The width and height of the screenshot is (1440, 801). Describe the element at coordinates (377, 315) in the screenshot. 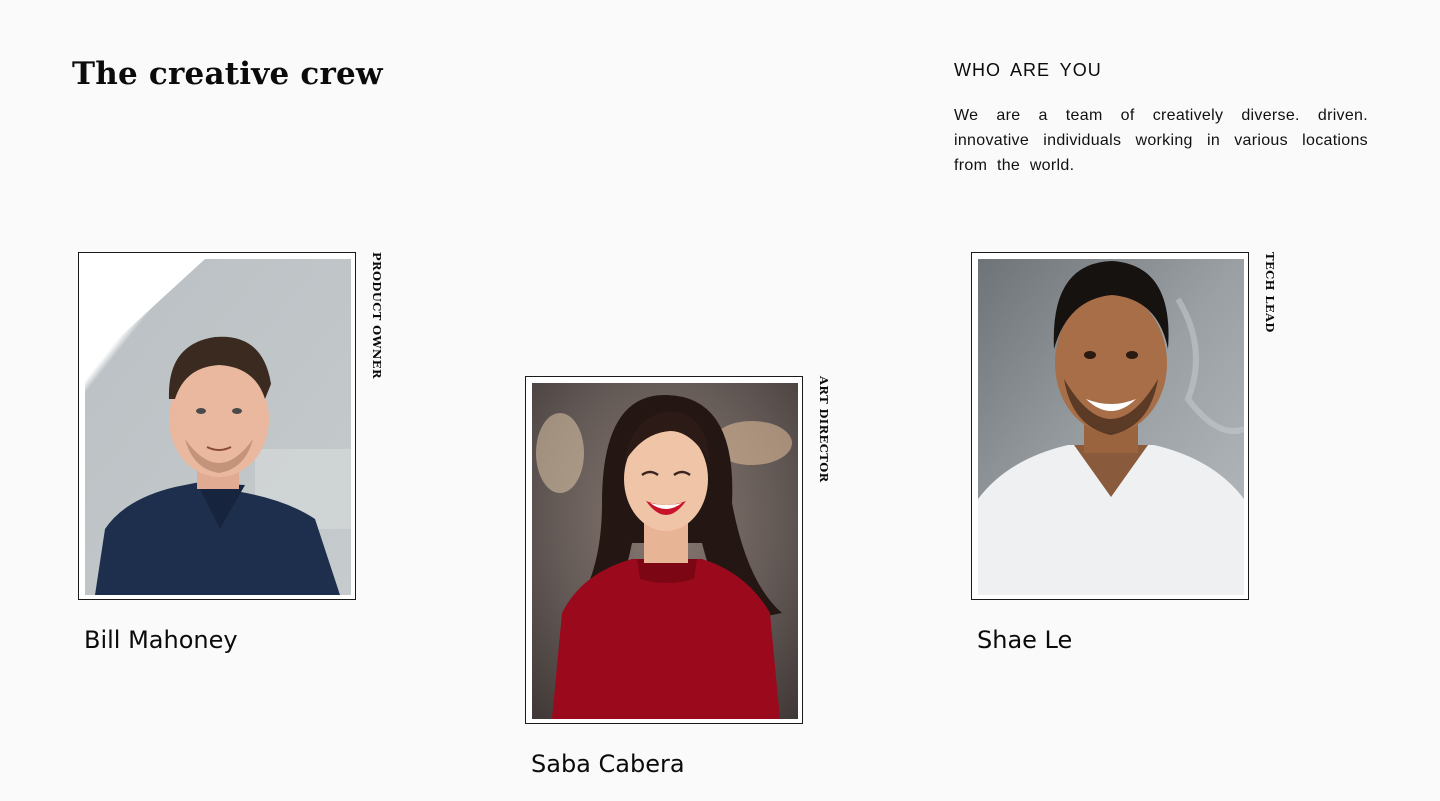

I see `member-role: PRODUCT OWNER` at that location.